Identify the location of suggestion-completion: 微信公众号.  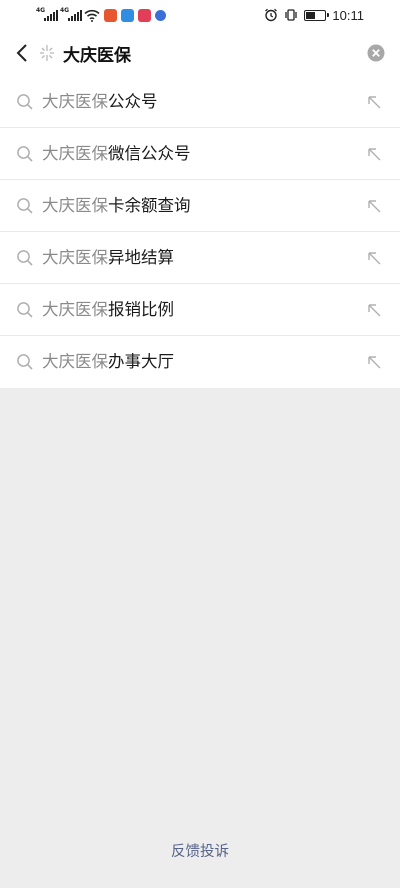
(149, 153).